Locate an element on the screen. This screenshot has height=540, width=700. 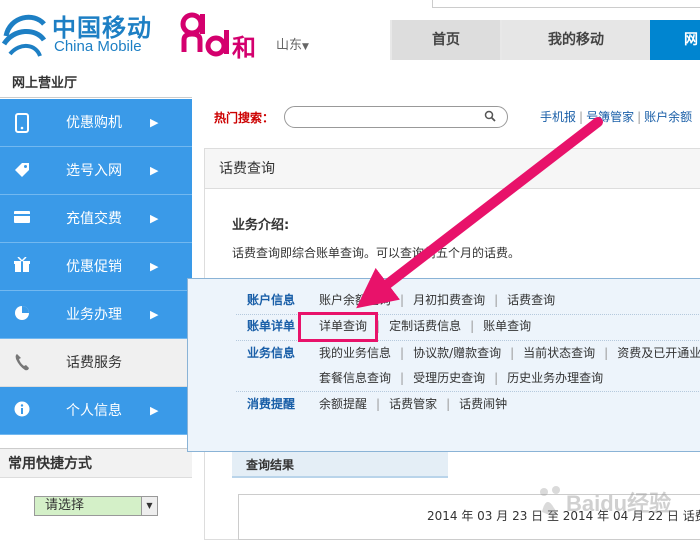
sidebar-item-choose-number: 选号入网 ▶ is located at coordinates (96, 171).